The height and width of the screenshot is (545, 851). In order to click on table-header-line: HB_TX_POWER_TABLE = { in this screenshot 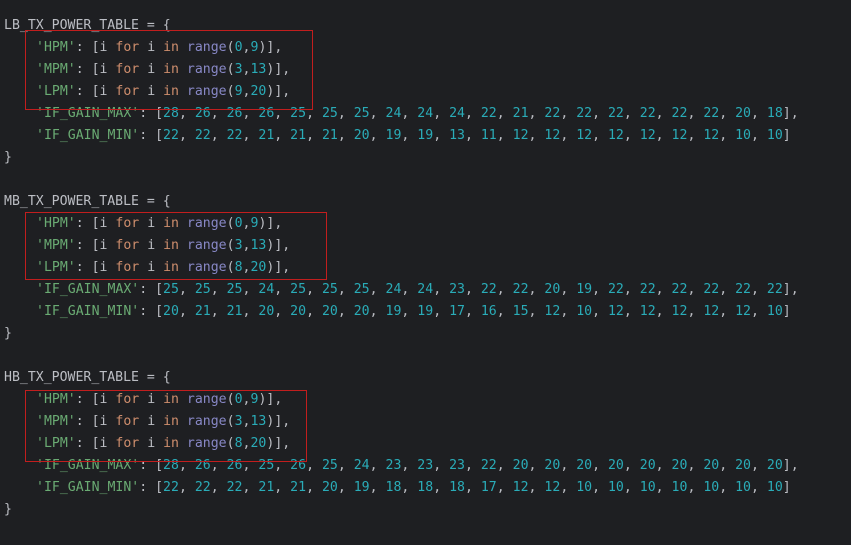, I will do `click(87, 378)`.